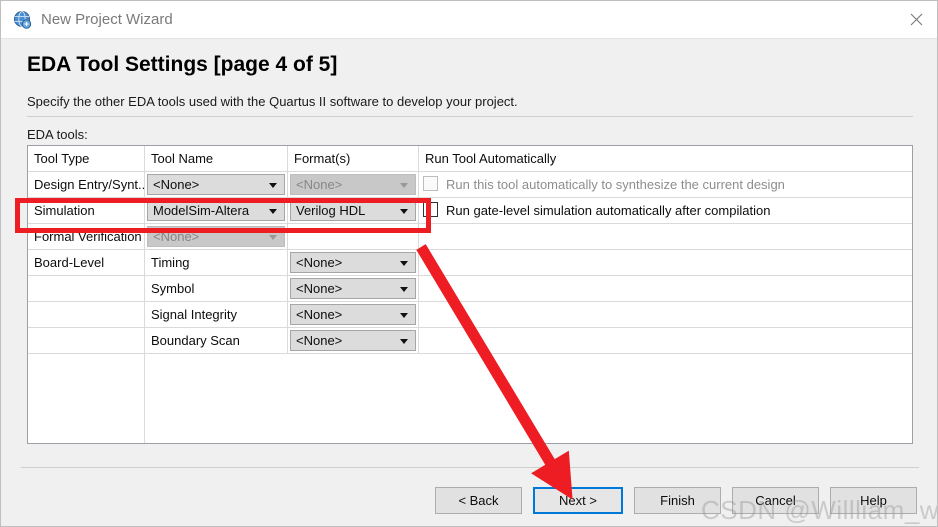  I want to click on cell-format, so click(353, 236).